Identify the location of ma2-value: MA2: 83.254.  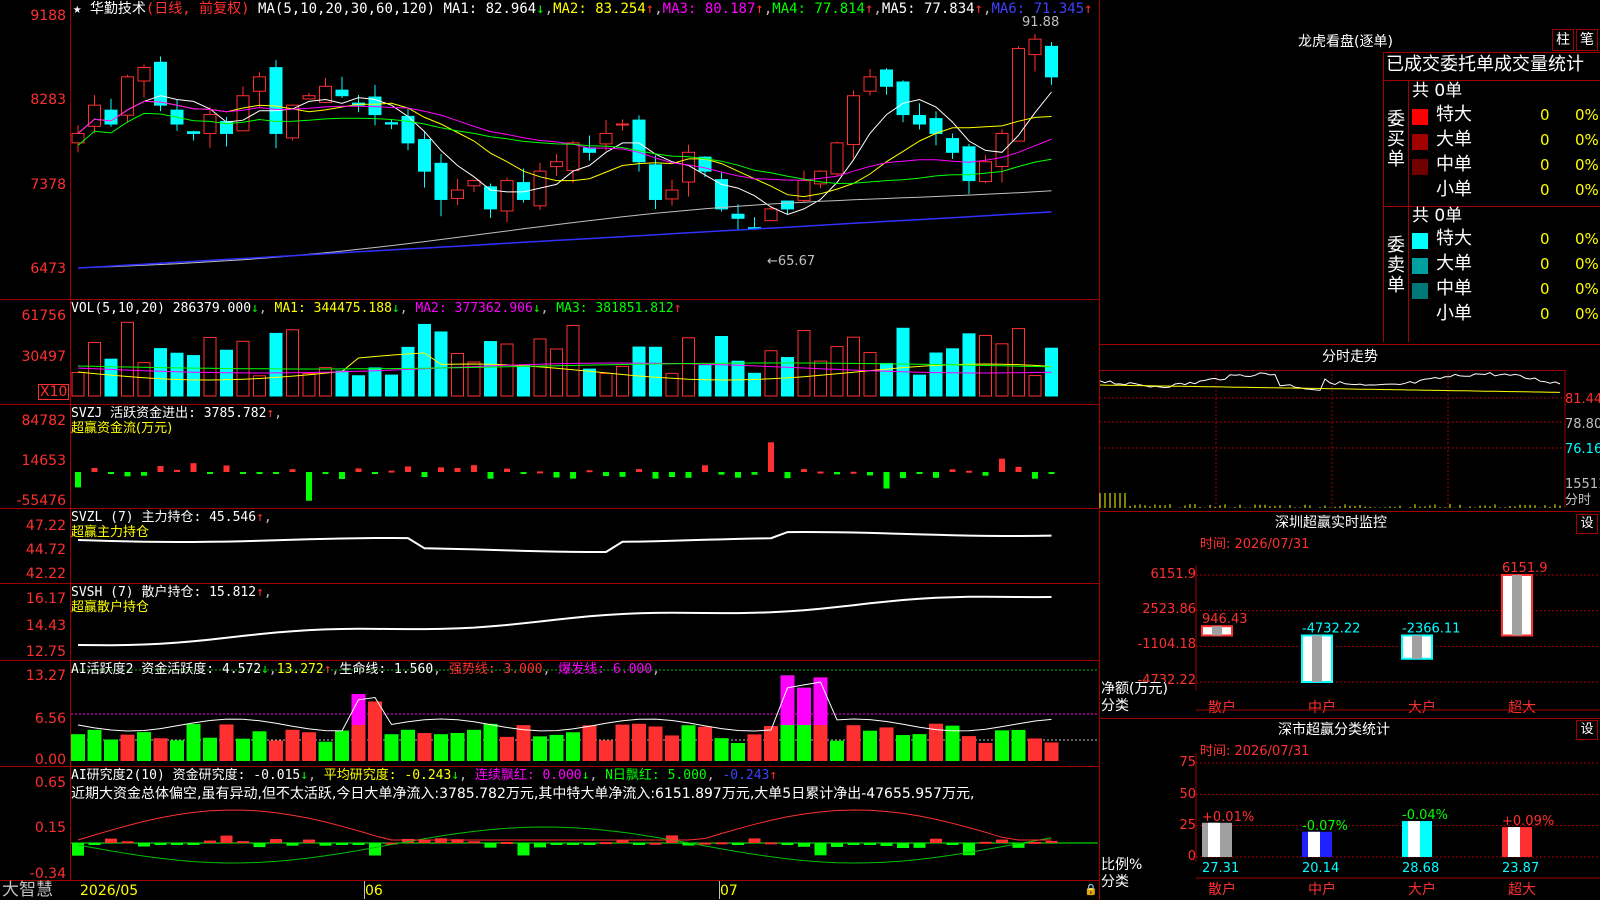
(599, 9).